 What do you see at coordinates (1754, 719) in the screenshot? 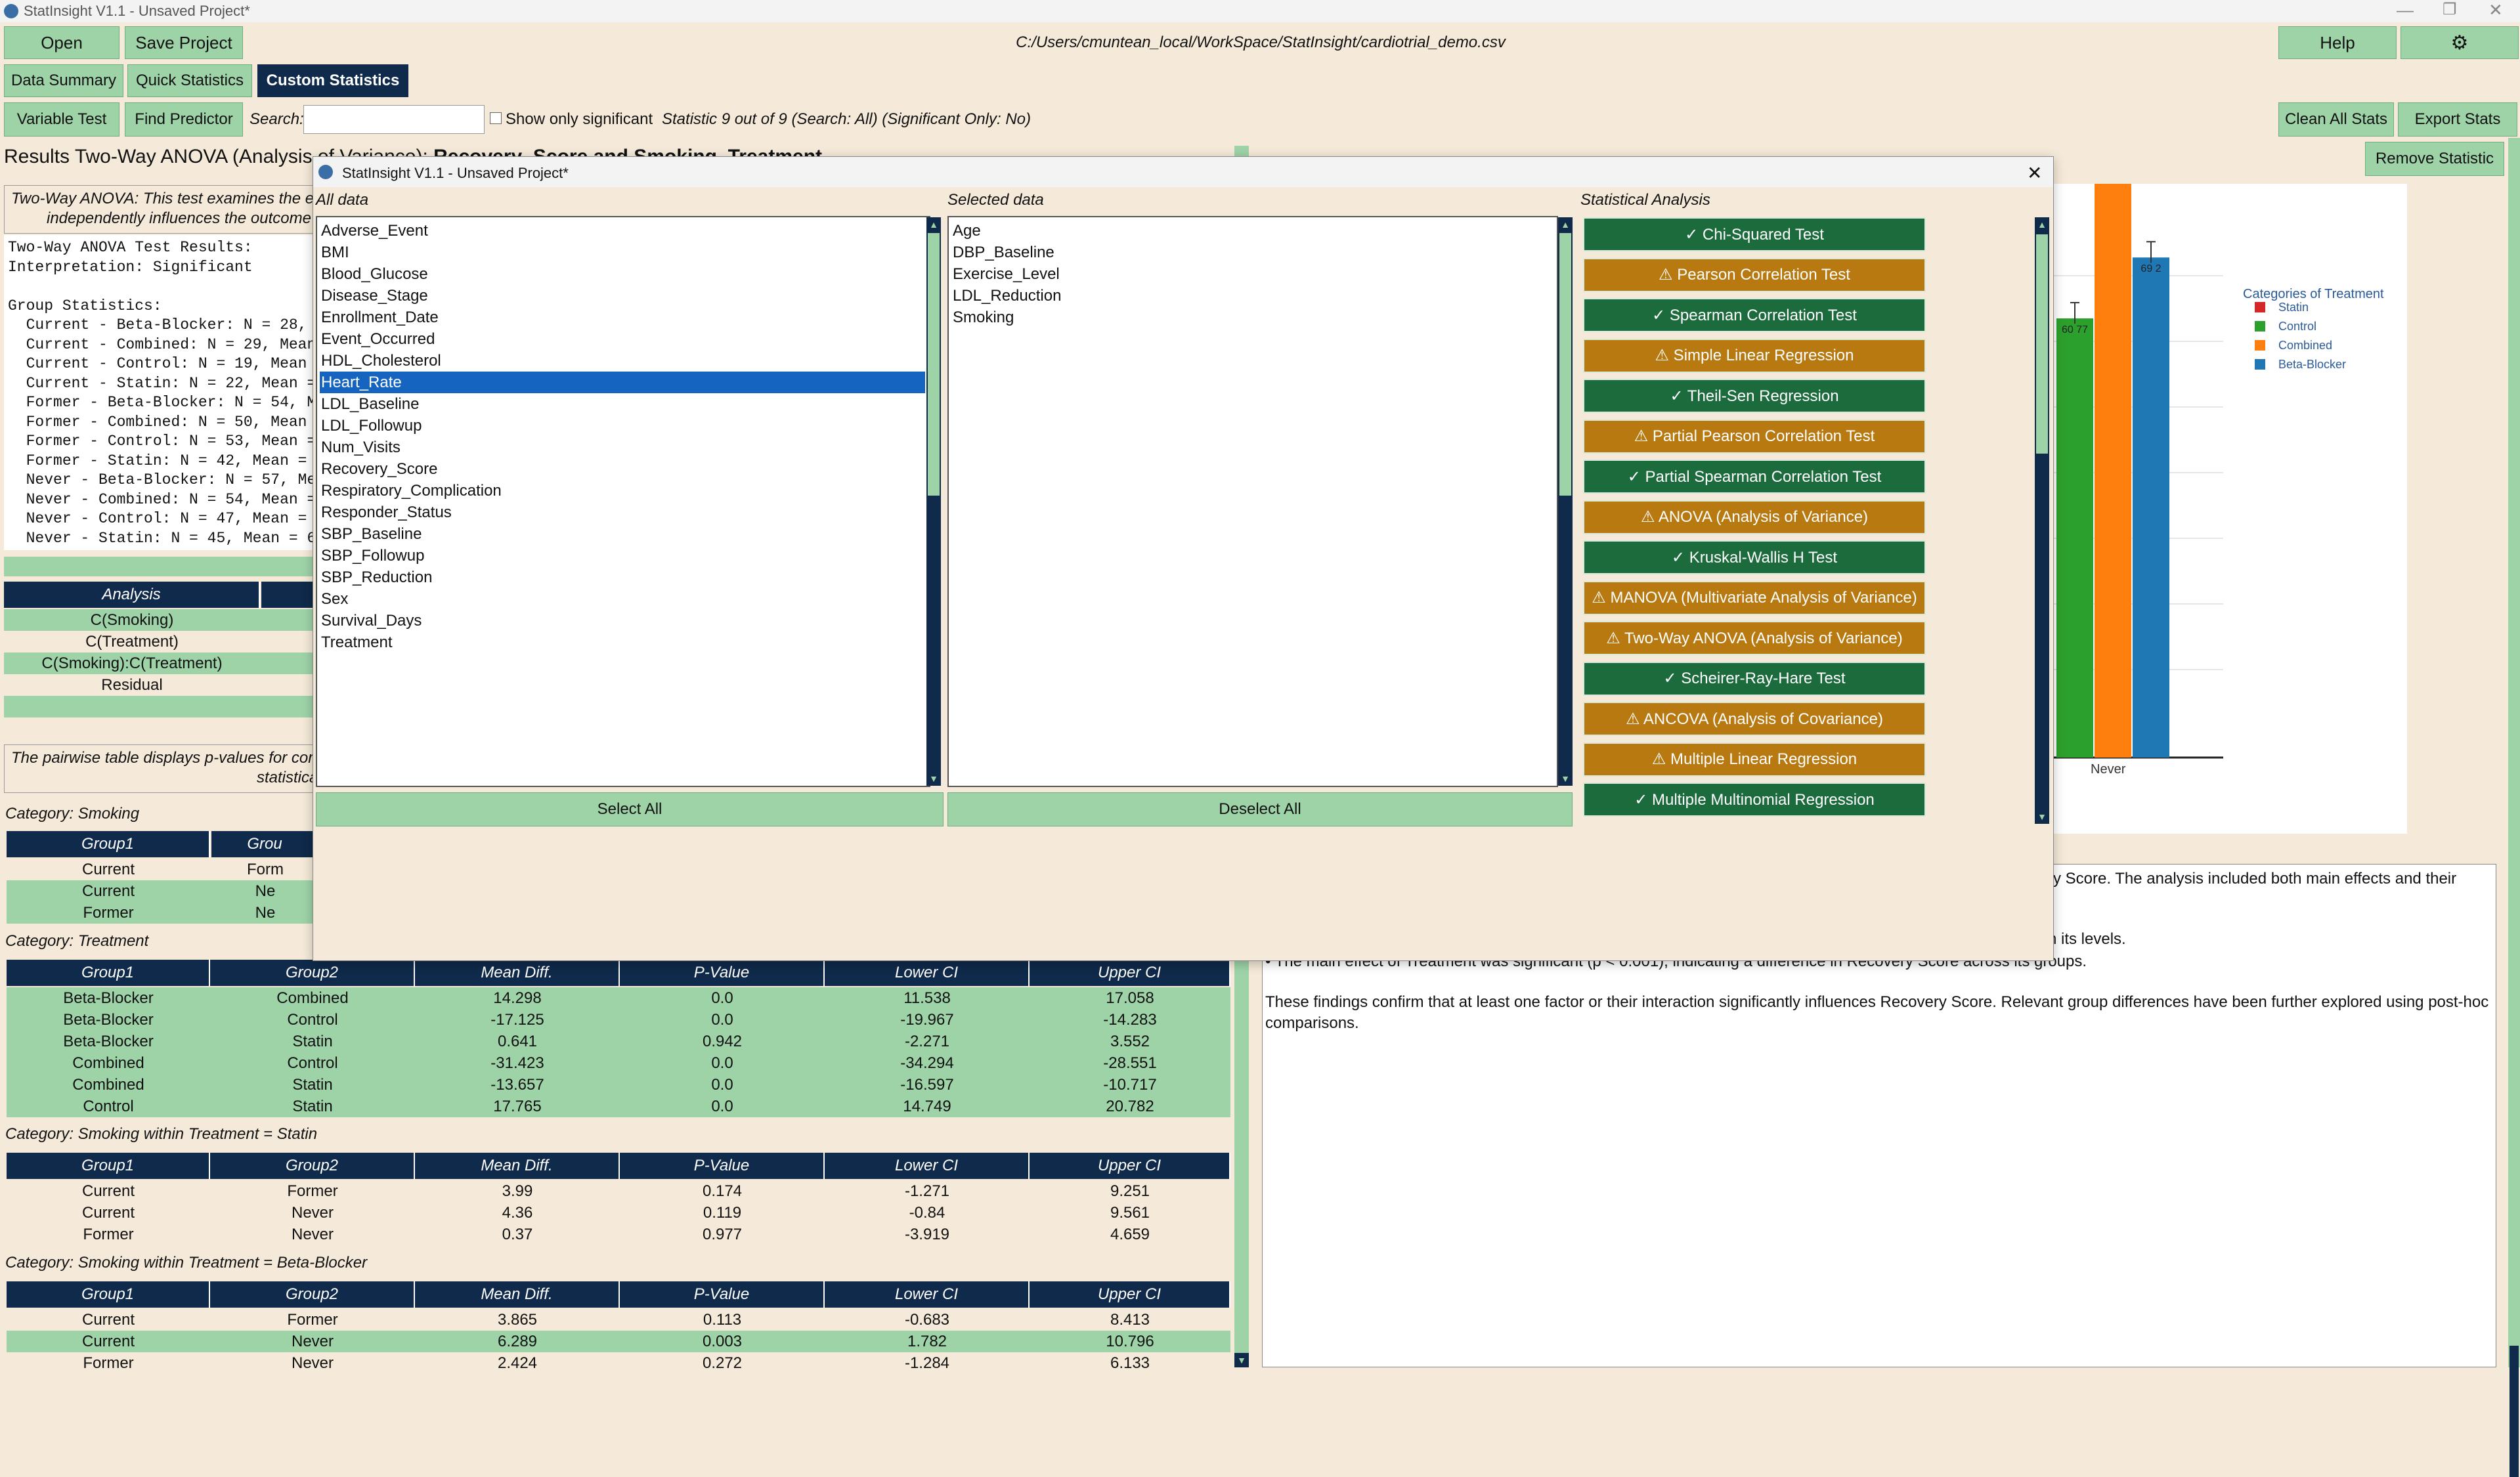
I see `analysis-button: ⚠ ANCOVA (Analysis of Covariance)` at bounding box center [1754, 719].